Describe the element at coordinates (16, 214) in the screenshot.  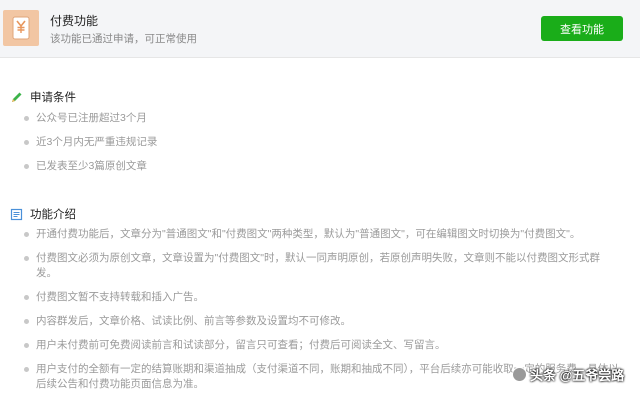
I see `document-icon` at that location.